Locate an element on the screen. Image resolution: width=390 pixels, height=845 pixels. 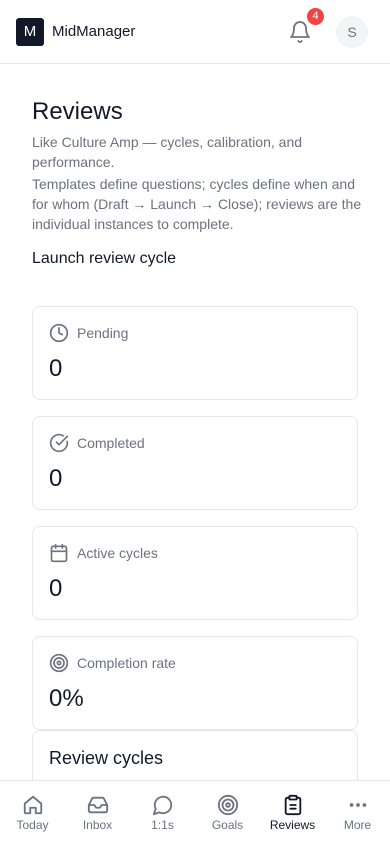
stat-card-completed: Completed 0 is located at coordinates (195, 463).